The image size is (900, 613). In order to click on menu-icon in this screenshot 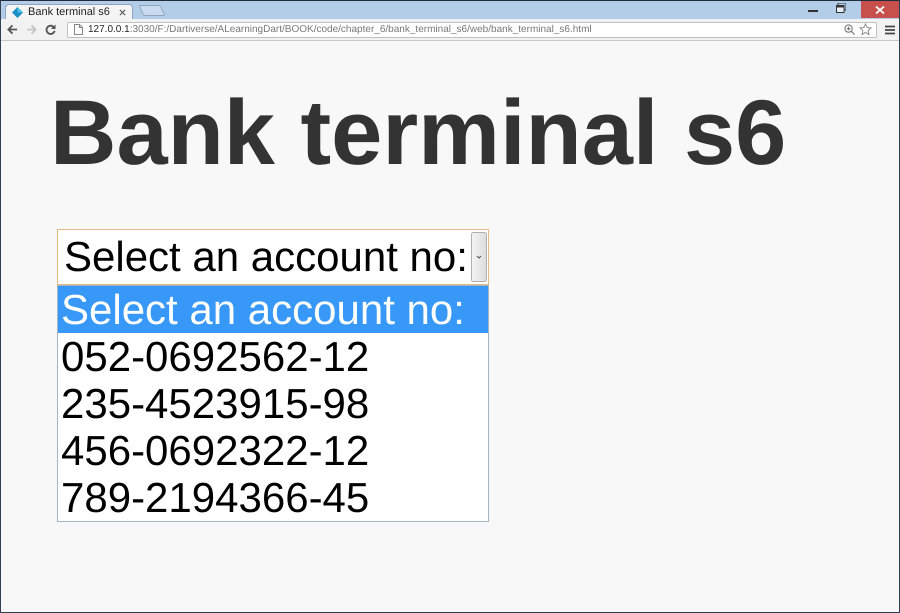, I will do `click(890, 29)`.